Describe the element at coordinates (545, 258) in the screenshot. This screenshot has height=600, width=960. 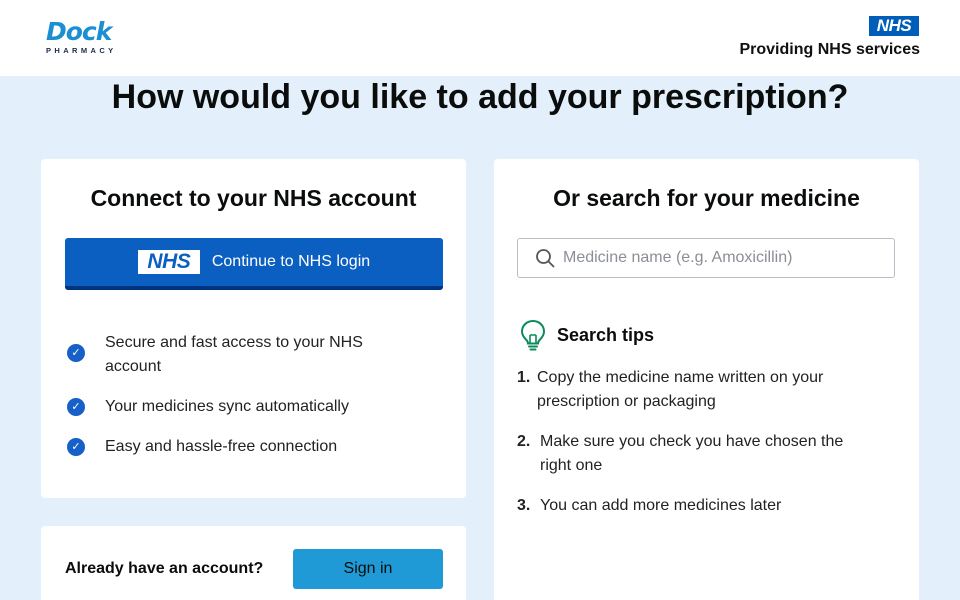
I see `search-icon` at that location.